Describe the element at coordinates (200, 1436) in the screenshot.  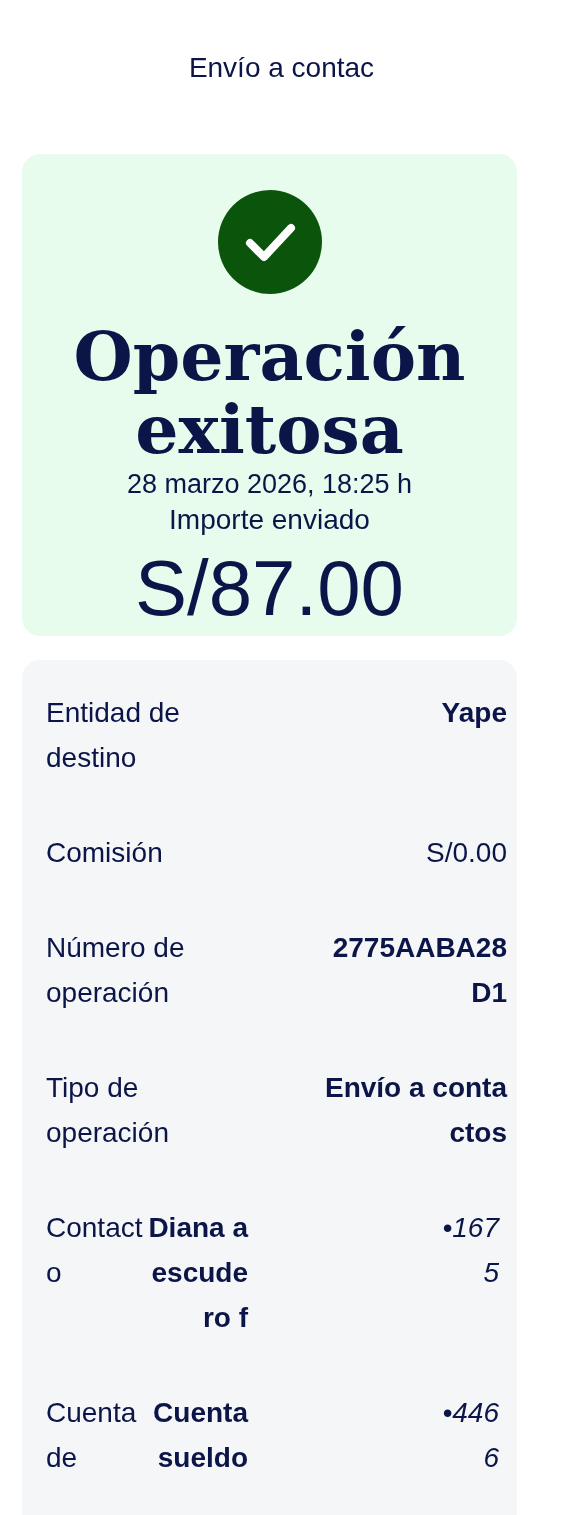
I see `detail-value: Cuenta sueldo` at that location.